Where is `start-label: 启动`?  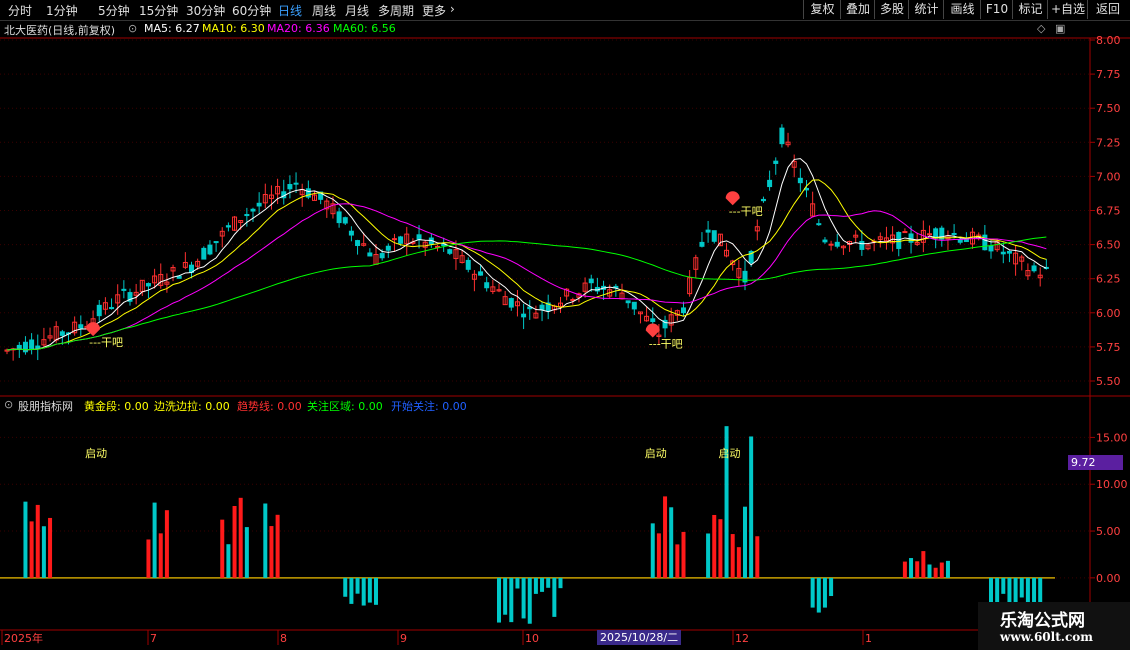 start-label: 启动 is located at coordinates (96, 453).